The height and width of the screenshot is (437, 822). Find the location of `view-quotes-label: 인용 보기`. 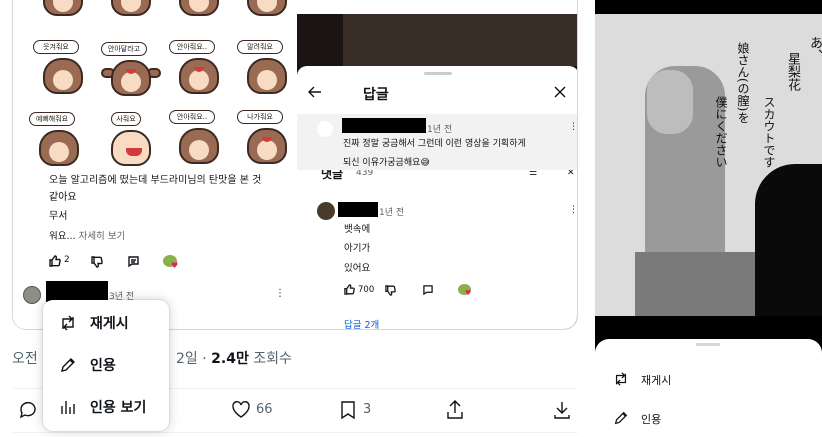

view-quotes-label: 인용 보기 is located at coordinates (118, 408).